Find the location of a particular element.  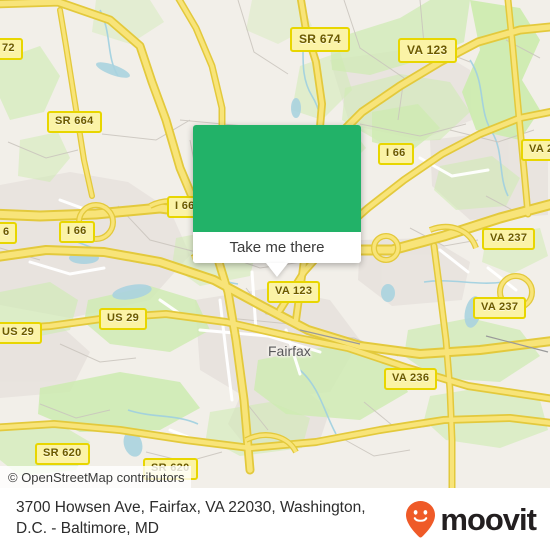

popup-image is located at coordinates (277, 178).